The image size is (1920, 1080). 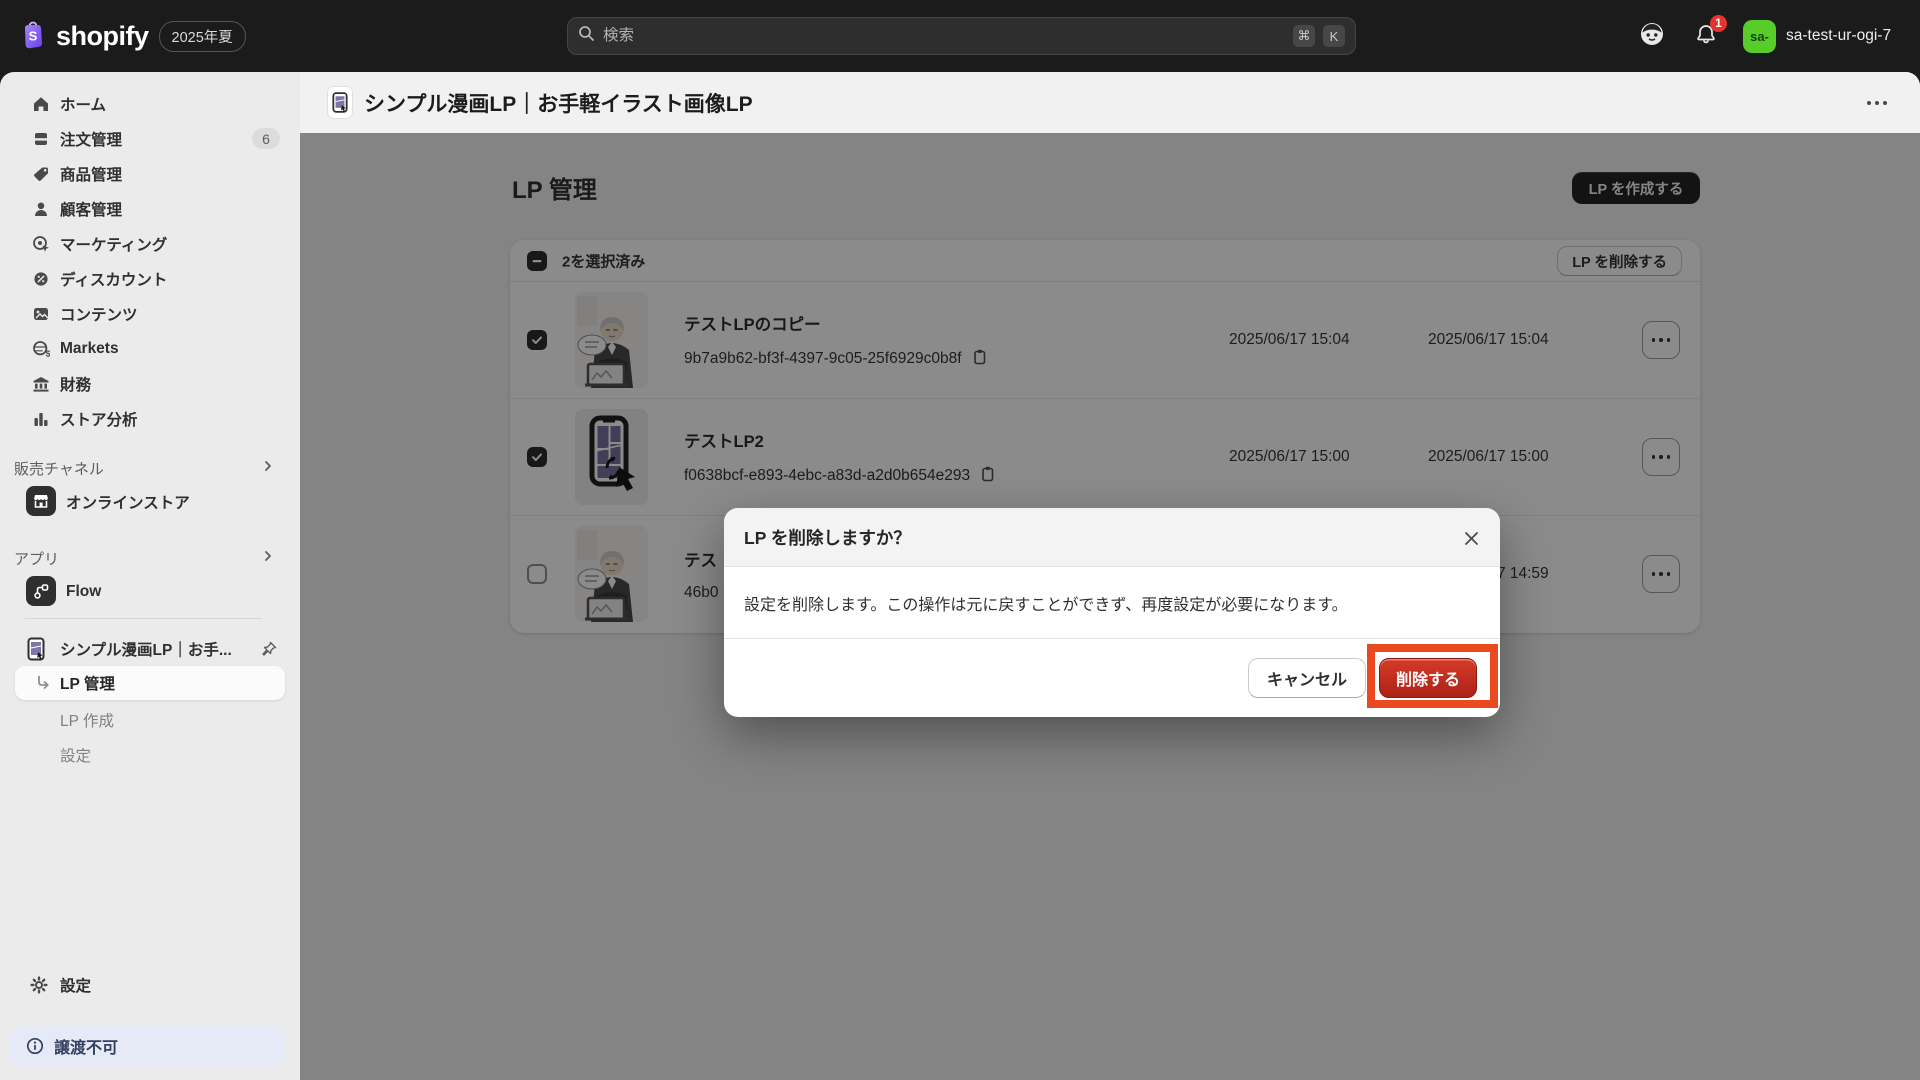 What do you see at coordinates (586, 36) in the screenshot?
I see `search-icon` at bounding box center [586, 36].